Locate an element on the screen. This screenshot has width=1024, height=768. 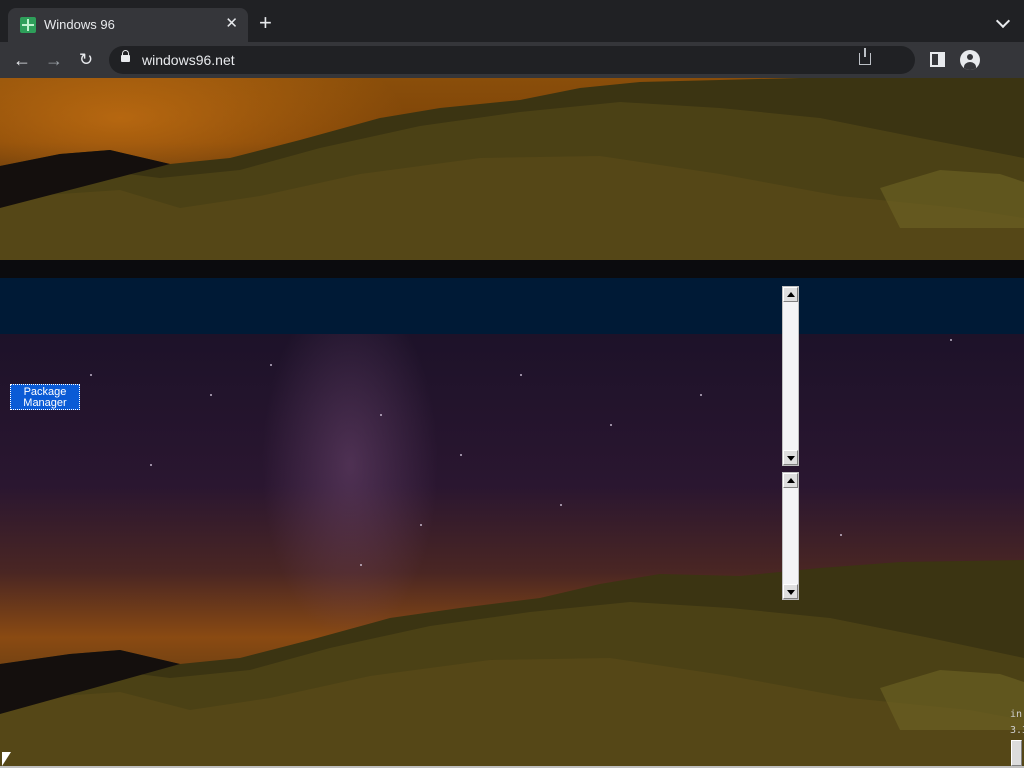
vertical-scrollbar-lower is located at coordinates (790, 536).